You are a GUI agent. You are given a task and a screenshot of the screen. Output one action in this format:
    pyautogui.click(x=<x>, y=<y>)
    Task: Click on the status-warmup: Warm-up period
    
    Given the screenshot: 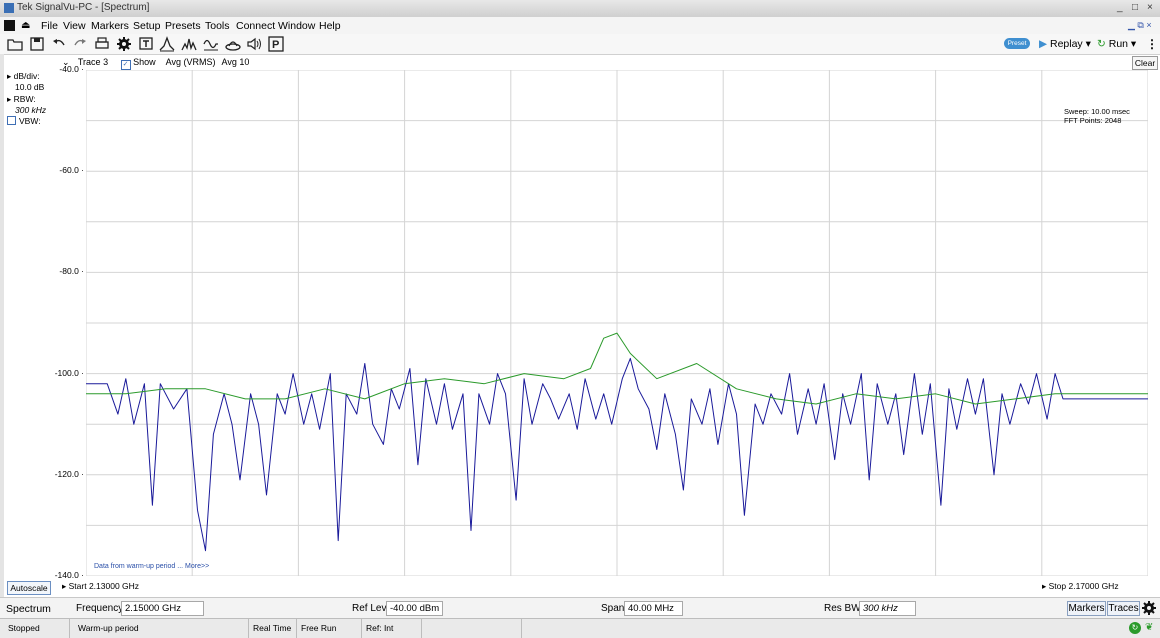 What is the action you would take?
    pyautogui.click(x=159, y=628)
    